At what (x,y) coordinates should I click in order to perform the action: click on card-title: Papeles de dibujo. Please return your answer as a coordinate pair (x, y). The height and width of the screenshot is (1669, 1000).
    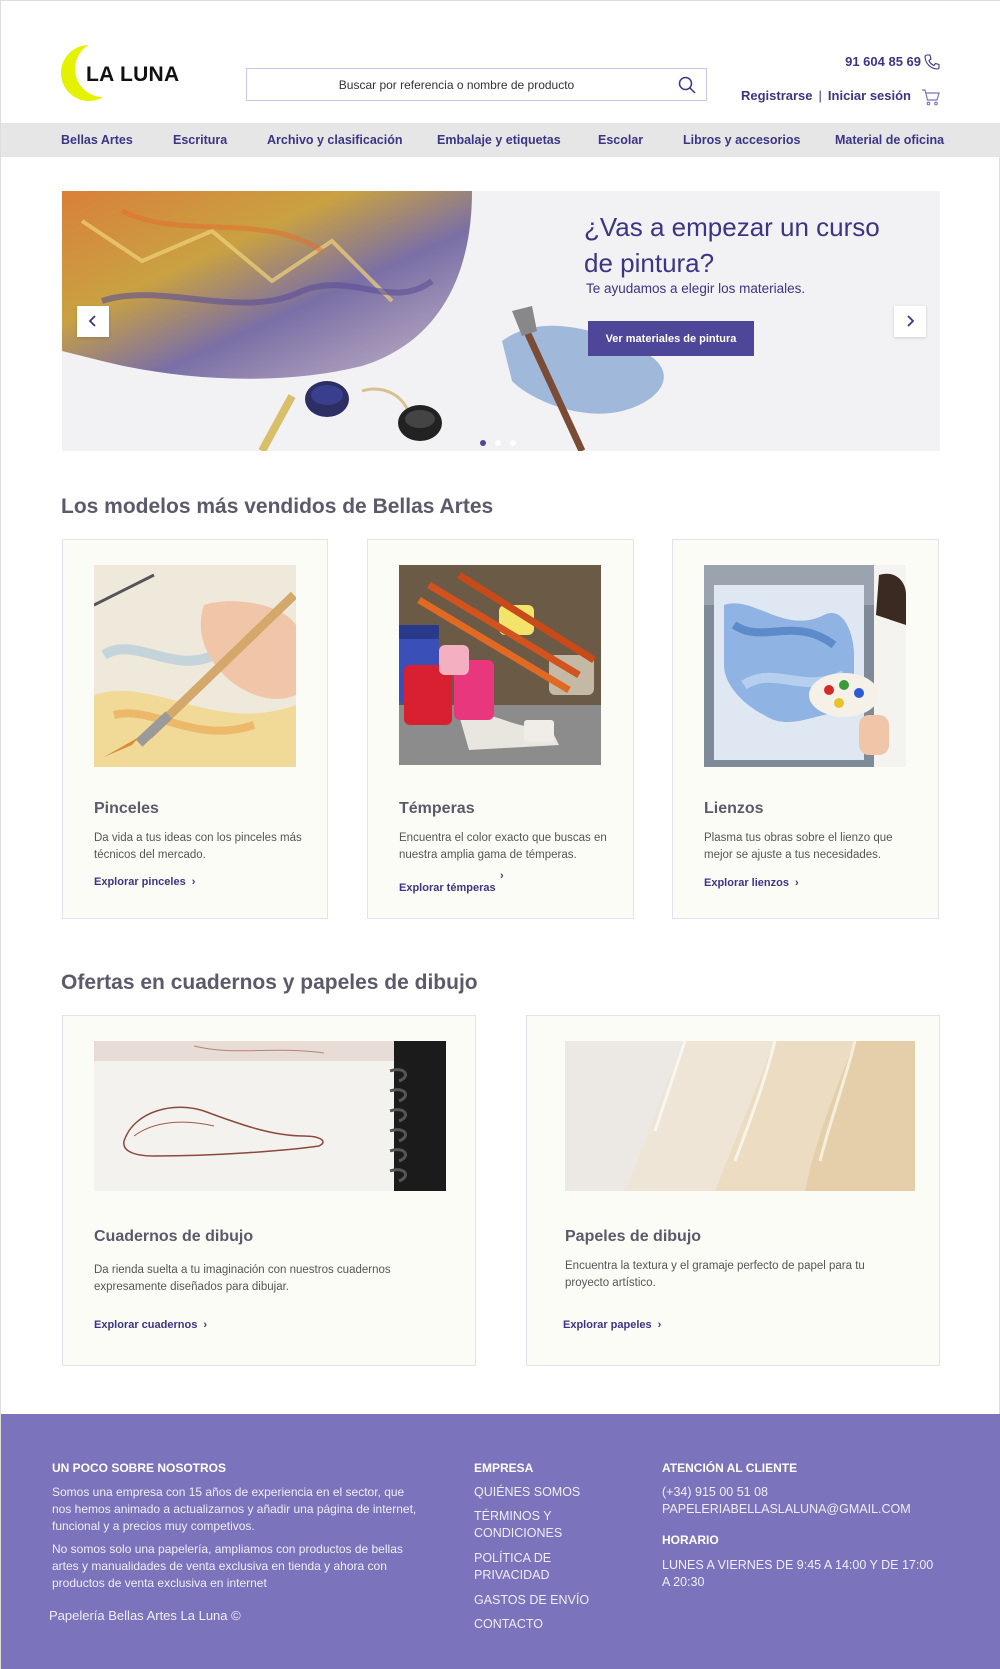
    Looking at the image, I should click on (633, 1236).